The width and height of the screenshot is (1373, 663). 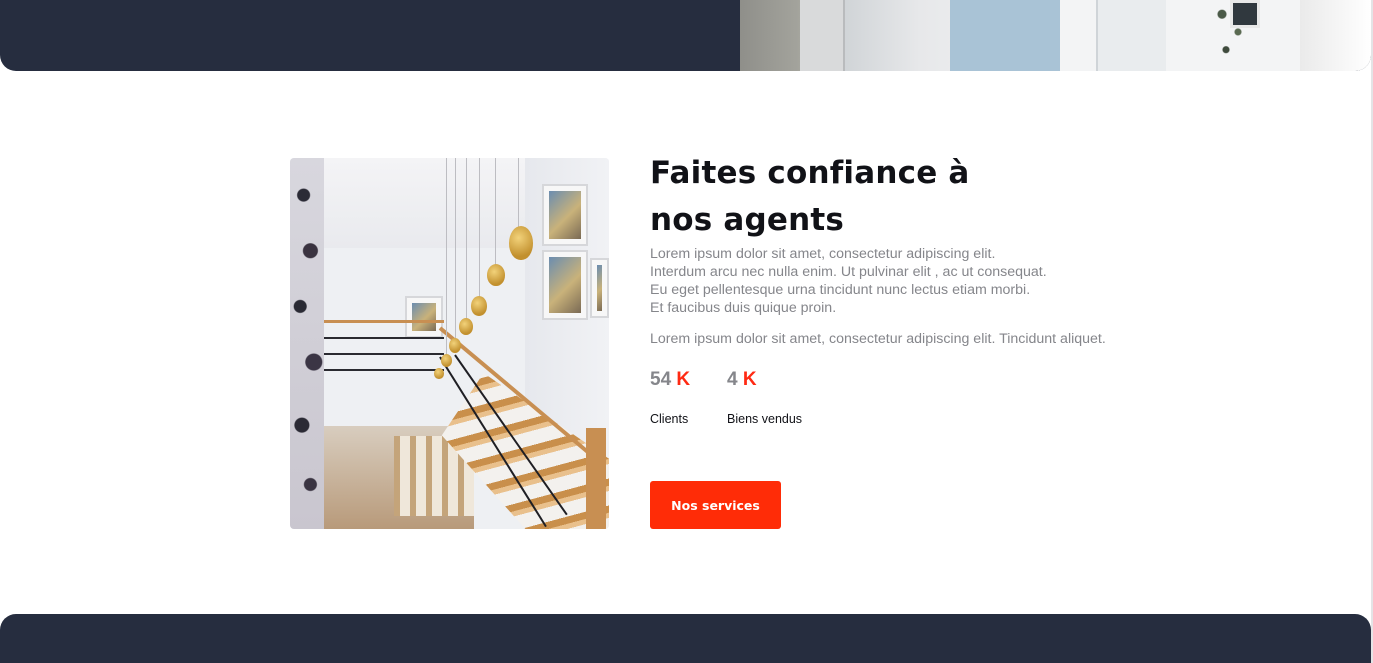 What do you see at coordinates (732, 379) in the screenshot?
I see `stat-number: 4` at bounding box center [732, 379].